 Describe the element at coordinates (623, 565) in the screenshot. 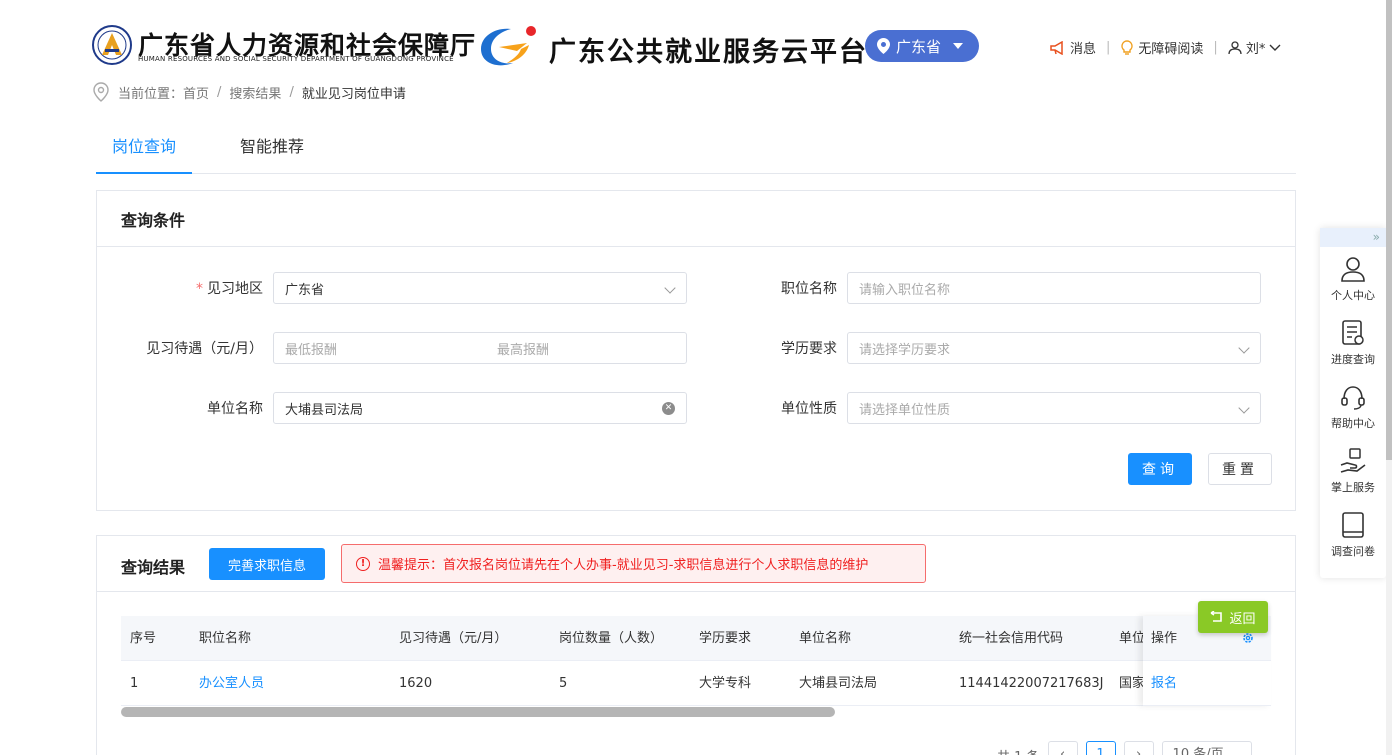

I see `warning-tip-text: 温馨提示：首次报名岗位请先在个人办事-就业见习-求职信息进行个人求职信息的维护` at that location.